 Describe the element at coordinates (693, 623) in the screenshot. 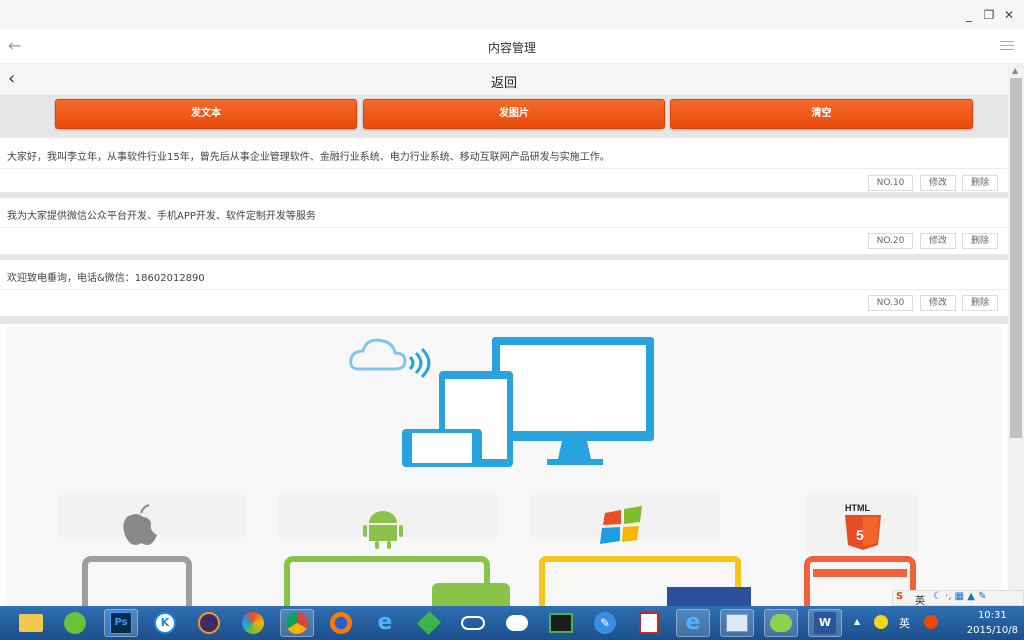

I see `internet-explorer-icon-2: e` at that location.